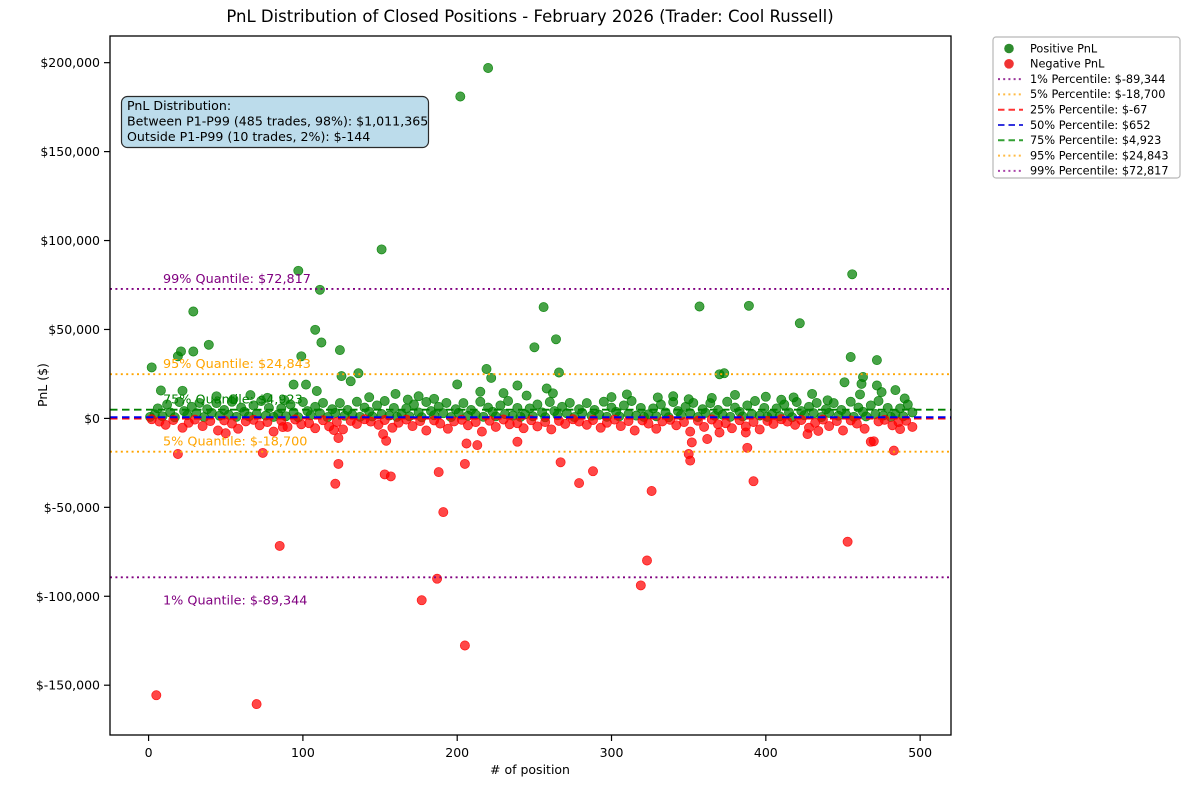  I want to click on quantile-label-1%: 1% Quantile: $-89,344, so click(235, 600).